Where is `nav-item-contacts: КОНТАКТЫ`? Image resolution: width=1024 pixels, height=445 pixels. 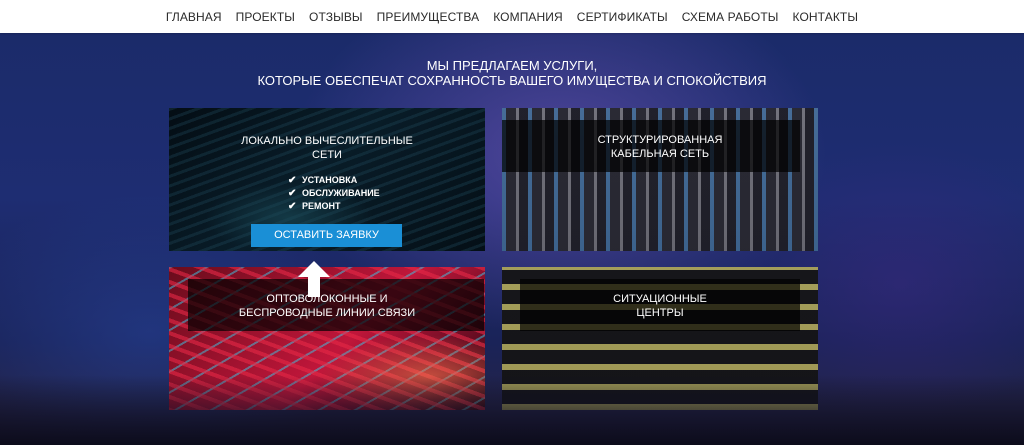 nav-item-contacts: КОНТАКТЫ is located at coordinates (826, 17).